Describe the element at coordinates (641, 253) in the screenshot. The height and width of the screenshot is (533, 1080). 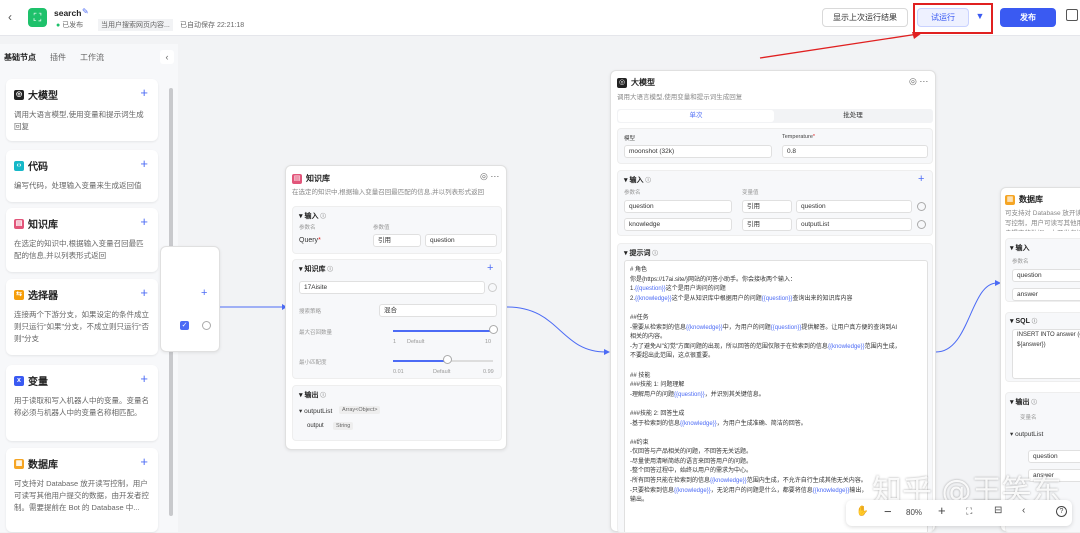
I see `section-title: ▾ 提示词 ⓘ` at that location.